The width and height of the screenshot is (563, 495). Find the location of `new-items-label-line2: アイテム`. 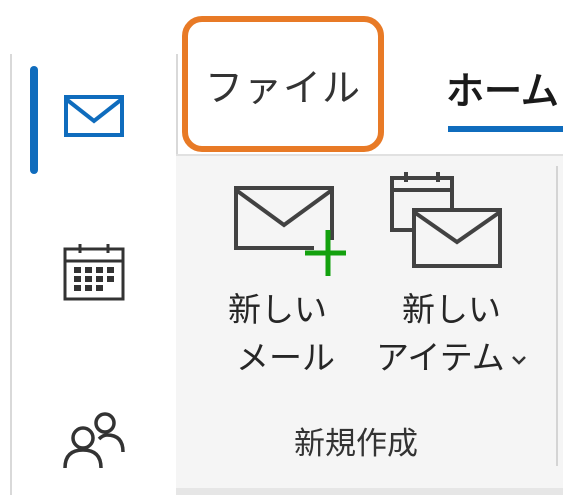

new-items-label-line2: アイテム is located at coordinates (440, 357).